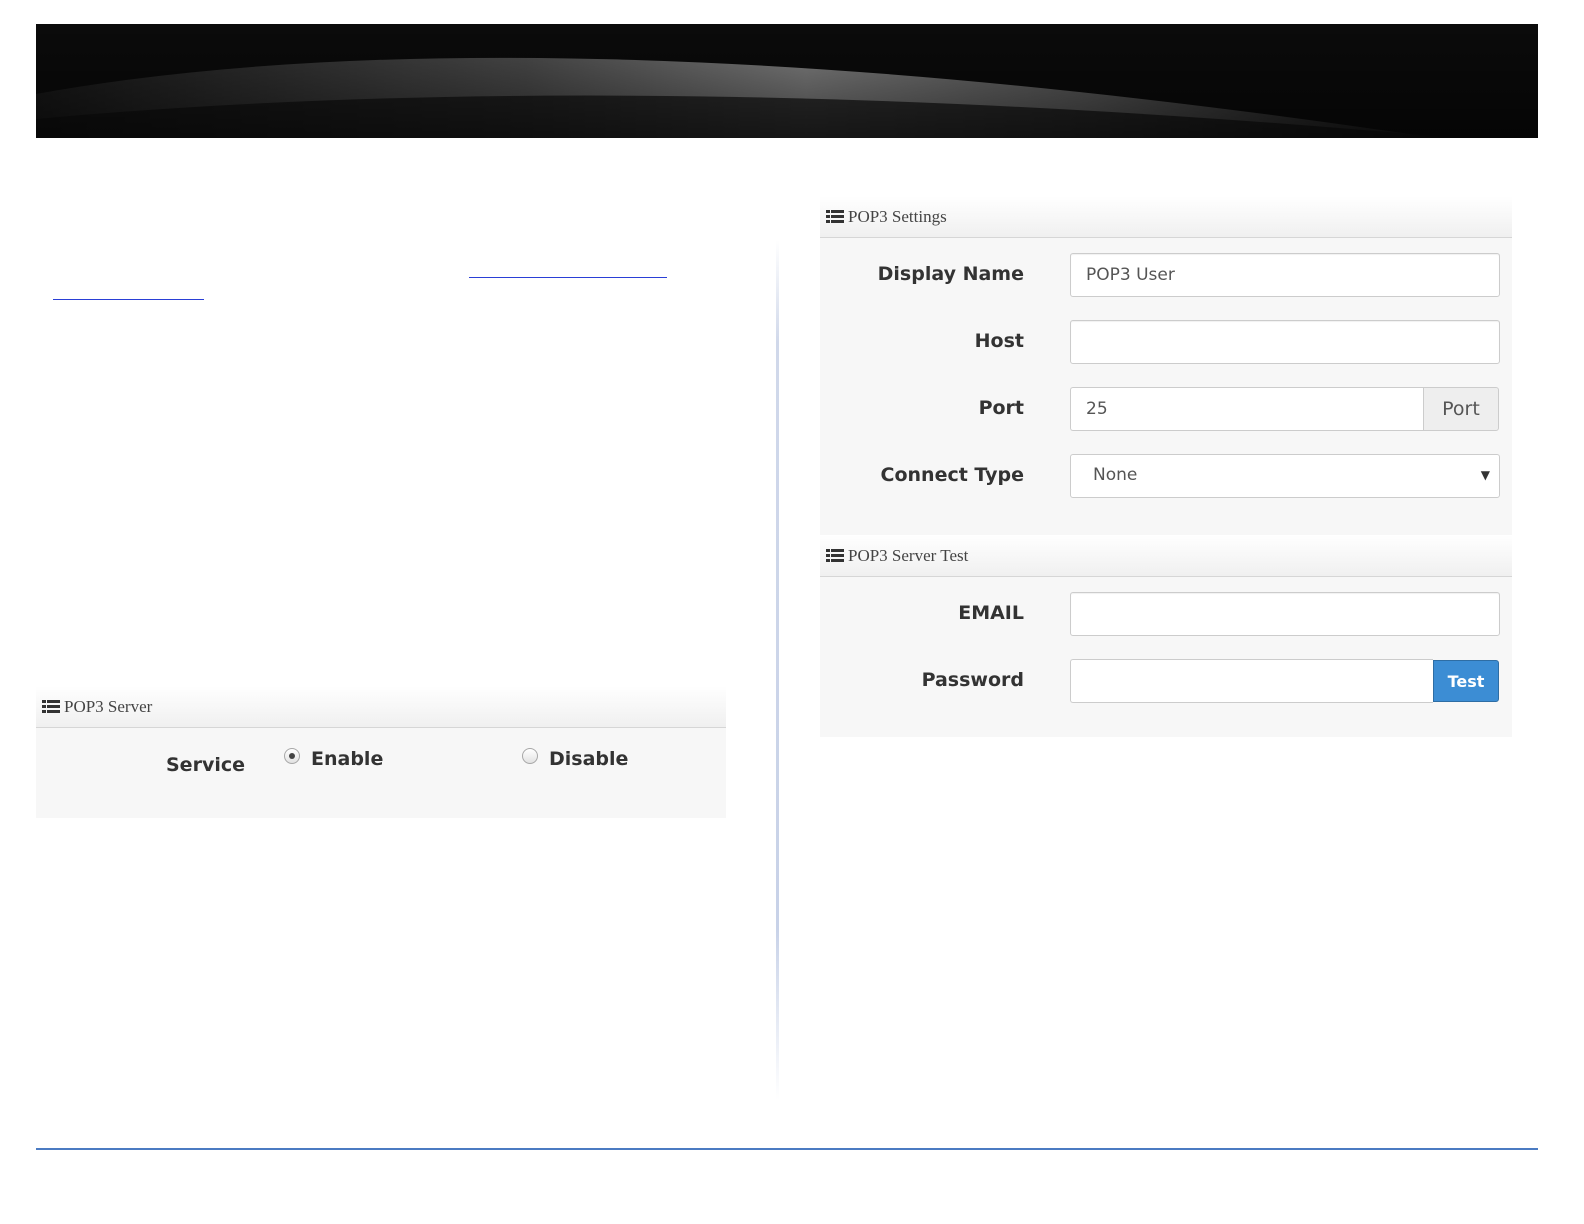 The height and width of the screenshot is (1224, 1584). Describe the element at coordinates (589, 759) in the screenshot. I see `radio-label-disable: Disable` at that location.